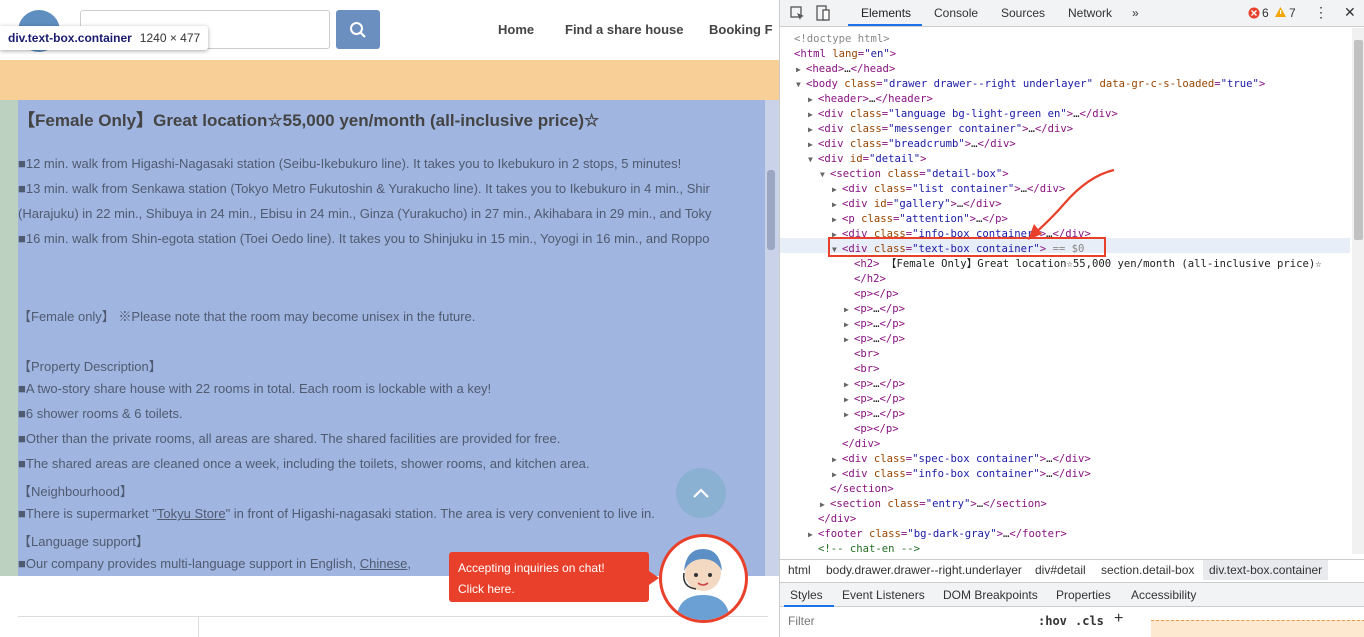 The width and height of the screenshot is (1364, 637). Describe the element at coordinates (870, 279) in the screenshot. I see `dom-node-line: </h2>` at that location.